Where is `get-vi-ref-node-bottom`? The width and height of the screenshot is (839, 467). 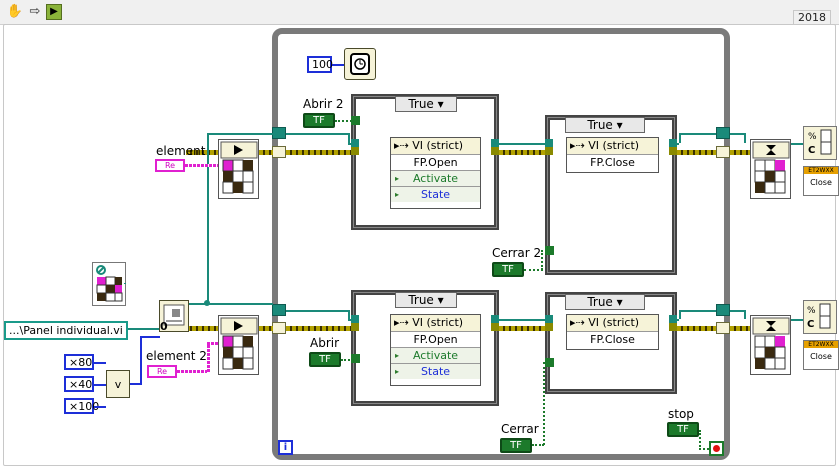
get-vi-ref-node-bottom is located at coordinates (238, 345).